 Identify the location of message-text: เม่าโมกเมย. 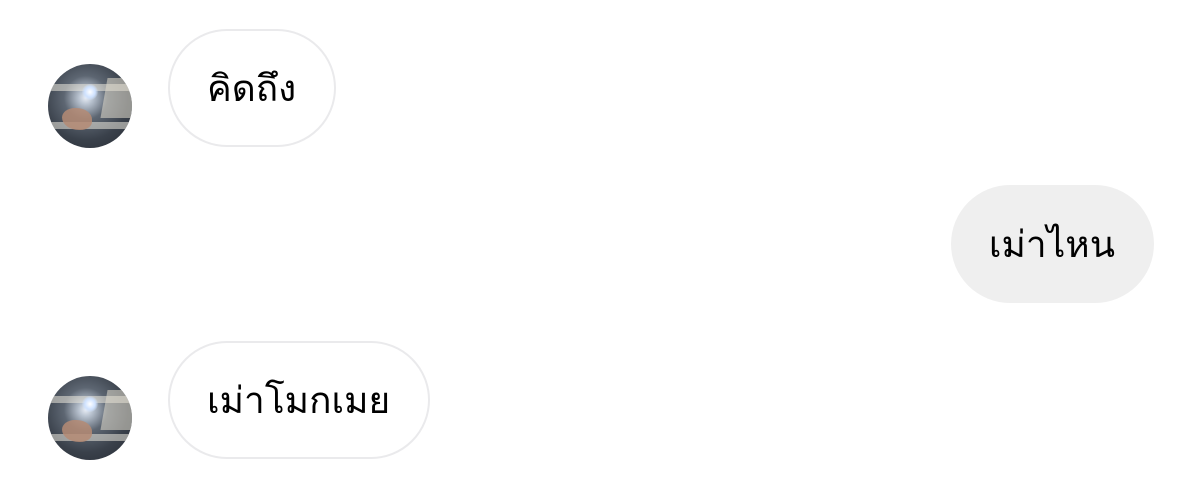
(299, 400).